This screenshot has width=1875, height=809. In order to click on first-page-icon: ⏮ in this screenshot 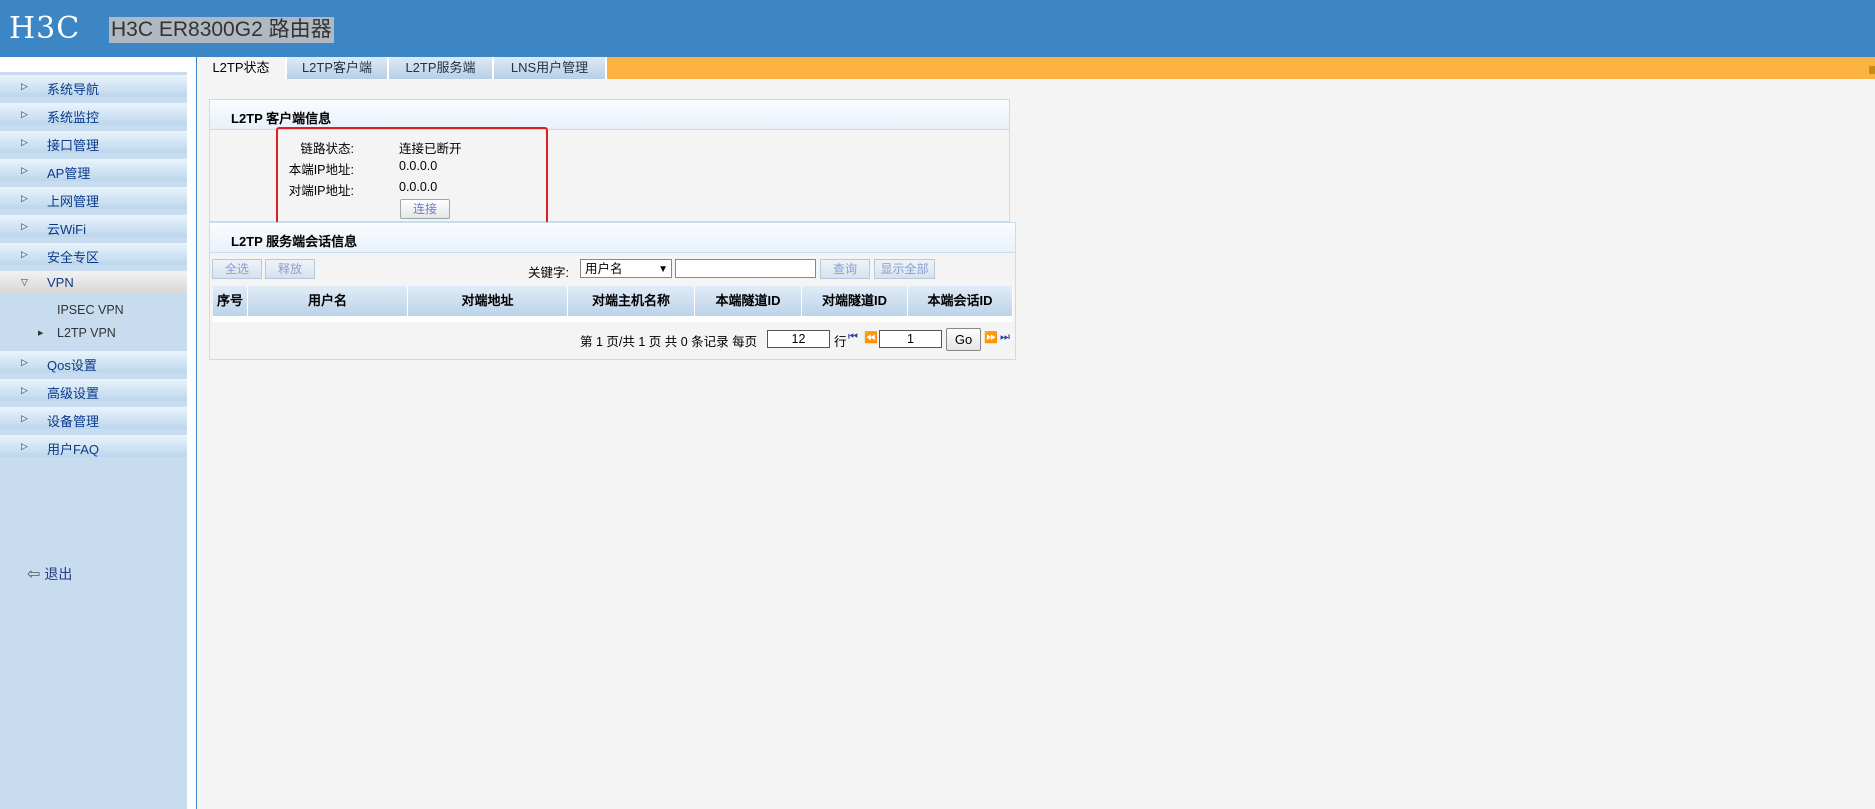, I will do `click(853, 337)`.